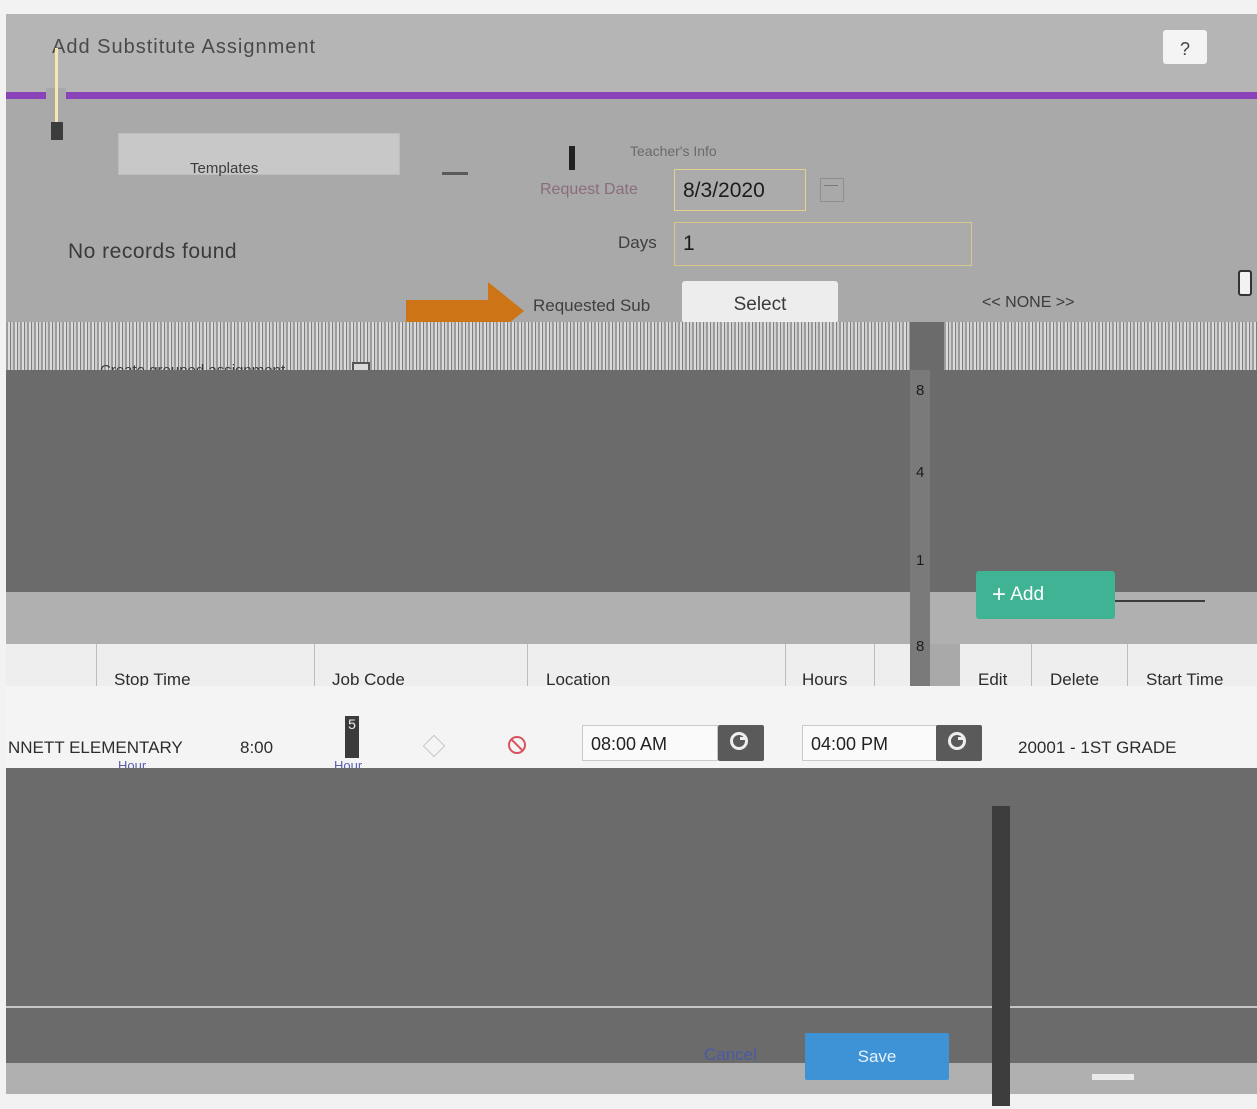 The width and height of the screenshot is (1257, 1109). Describe the element at coordinates (352, 737) in the screenshot. I see `row-marker: 5` at that location.